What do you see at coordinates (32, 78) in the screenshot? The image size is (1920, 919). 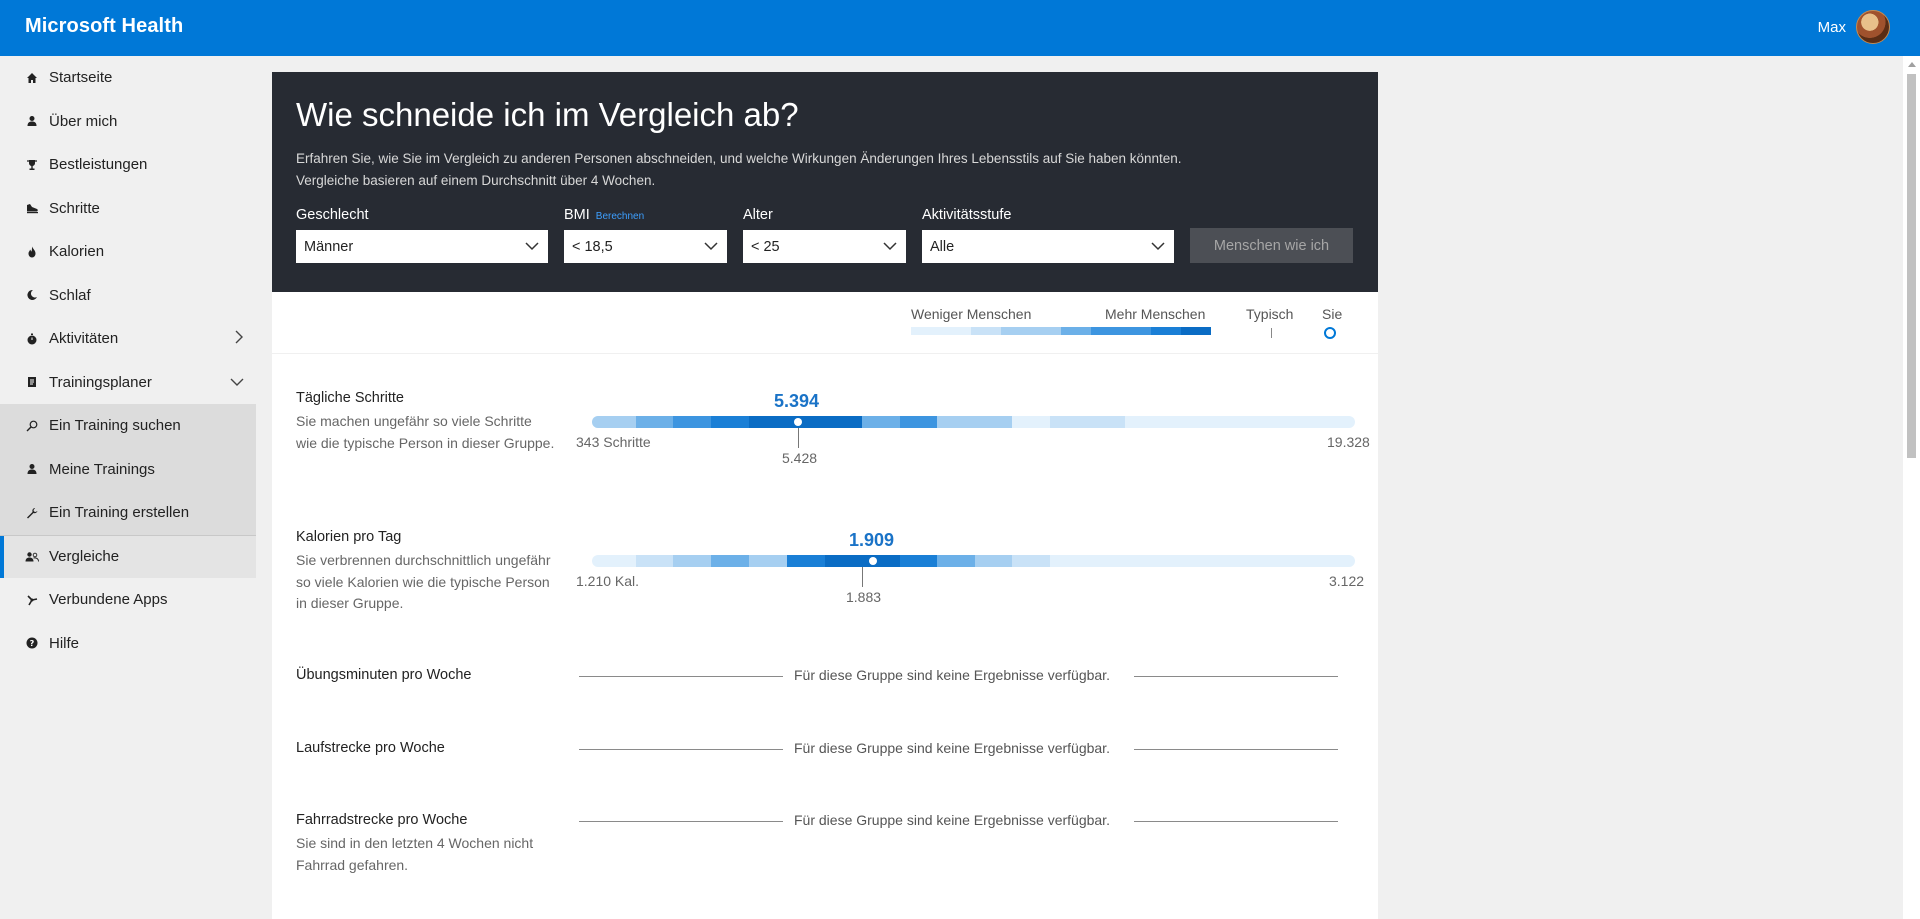 I see `home-icon` at bounding box center [32, 78].